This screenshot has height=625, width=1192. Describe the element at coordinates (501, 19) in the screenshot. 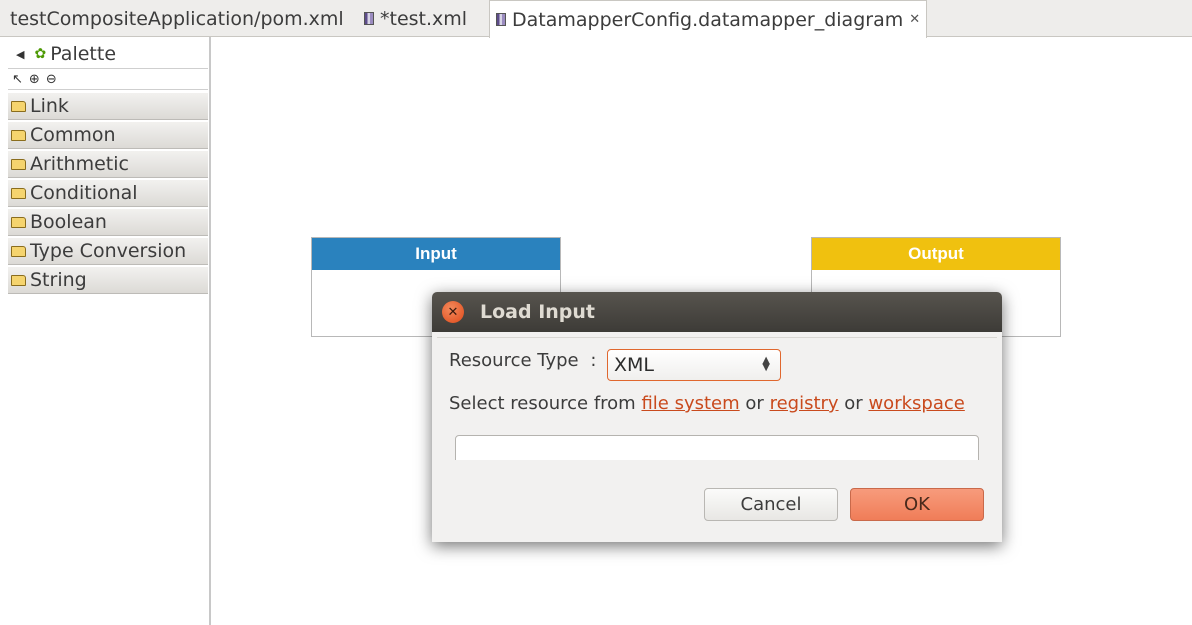

I see `diagram-file-icon` at that location.